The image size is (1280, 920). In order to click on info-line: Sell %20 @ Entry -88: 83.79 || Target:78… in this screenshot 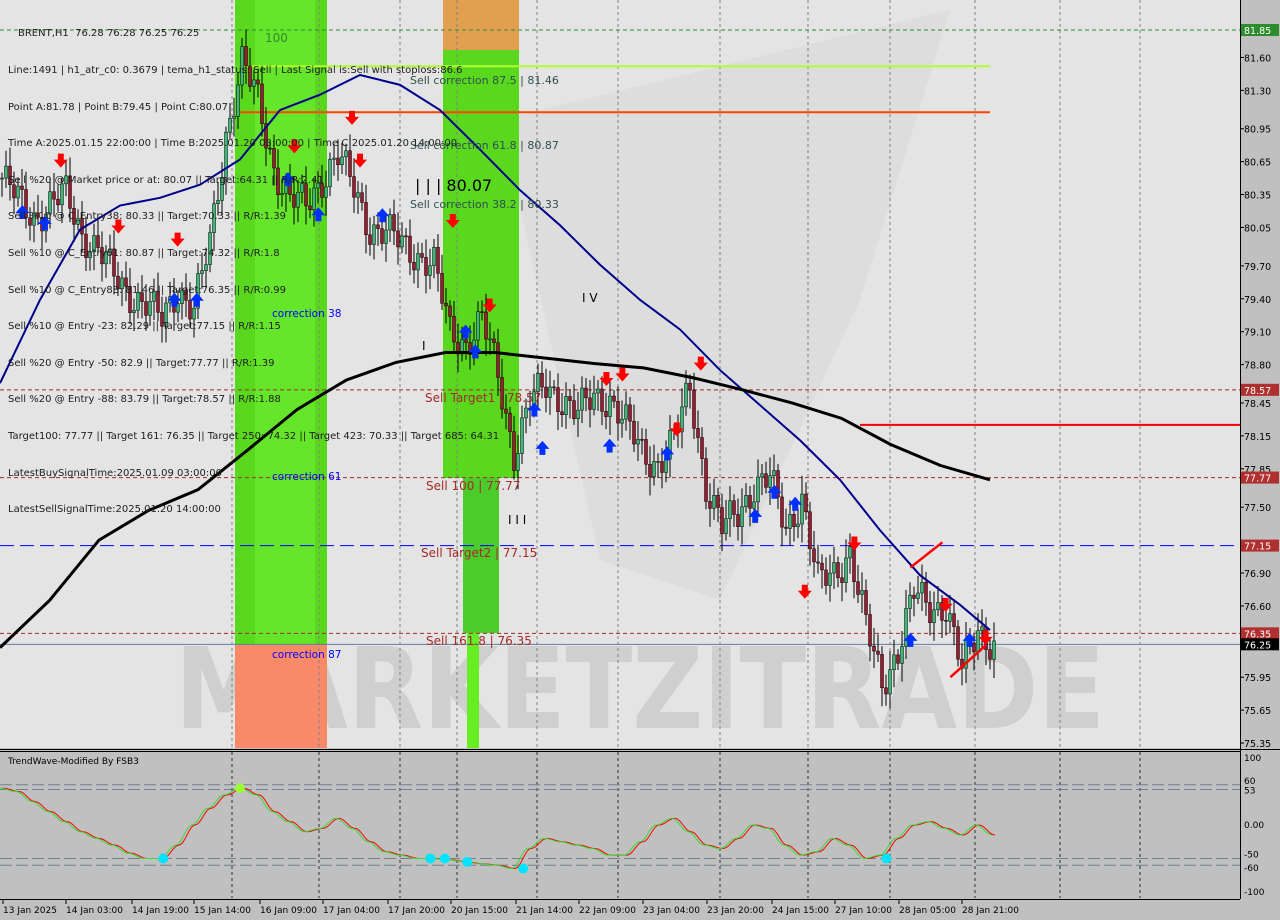, I will do `click(144, 400)`.